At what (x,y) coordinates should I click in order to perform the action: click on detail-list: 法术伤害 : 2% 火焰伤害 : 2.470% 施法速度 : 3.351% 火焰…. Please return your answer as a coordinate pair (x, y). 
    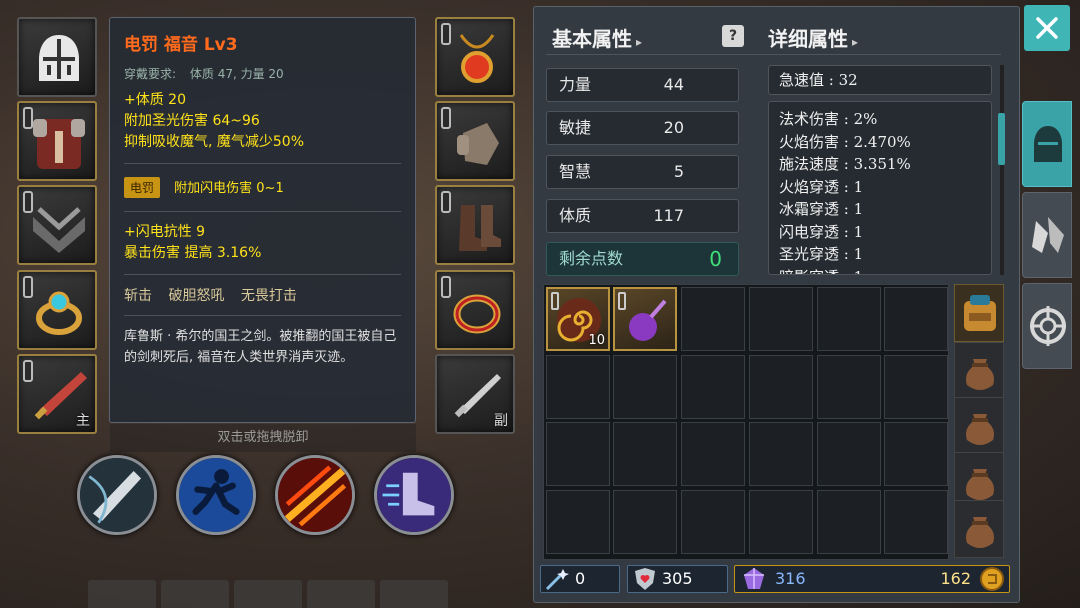
    Looking at the image, I should click on (880, 188).